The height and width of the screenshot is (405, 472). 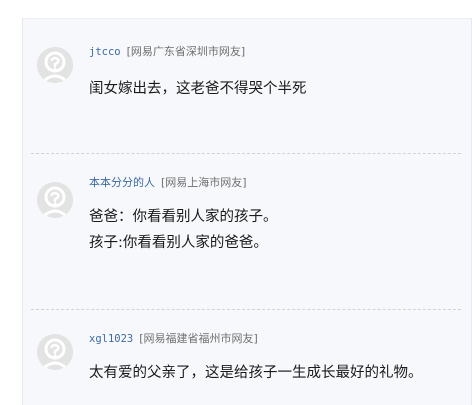 What do you see at coordinates (105, 52) in the screenshot?
I see `comment-username: jtcco` at bounding box center [105, 52].